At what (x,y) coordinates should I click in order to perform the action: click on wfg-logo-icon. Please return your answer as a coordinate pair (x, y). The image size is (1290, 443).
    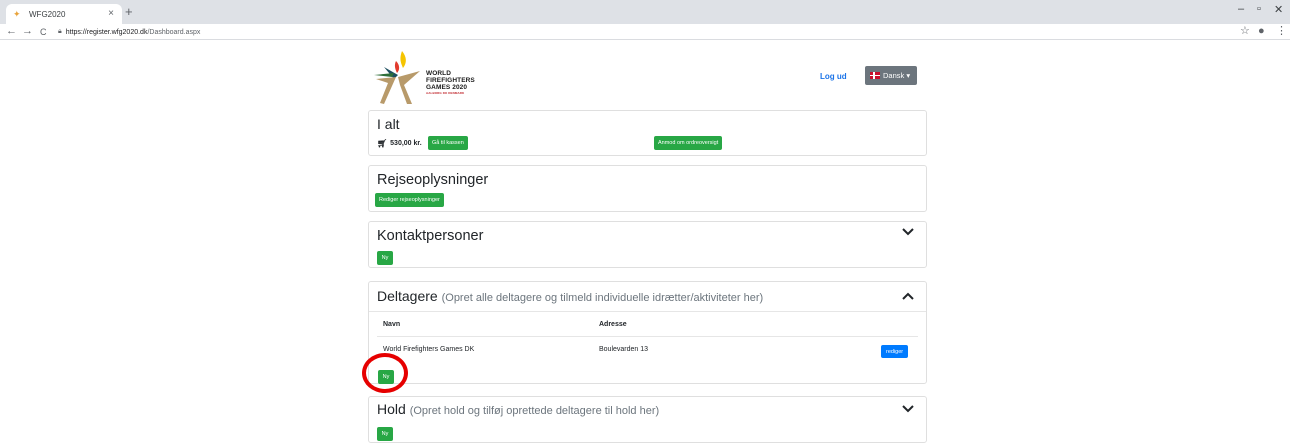
    Looking at the image, I should click on (397, 77).